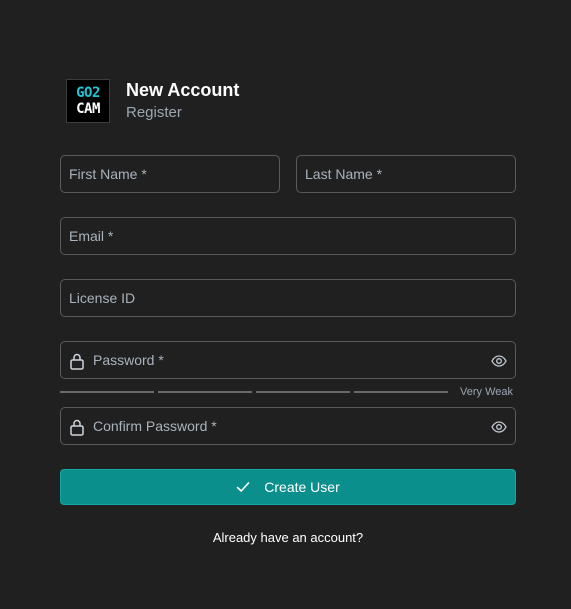 The width and height of the screenshot is (571, 609). I want to click on login-link: Already have an account?, so click(285, 537).